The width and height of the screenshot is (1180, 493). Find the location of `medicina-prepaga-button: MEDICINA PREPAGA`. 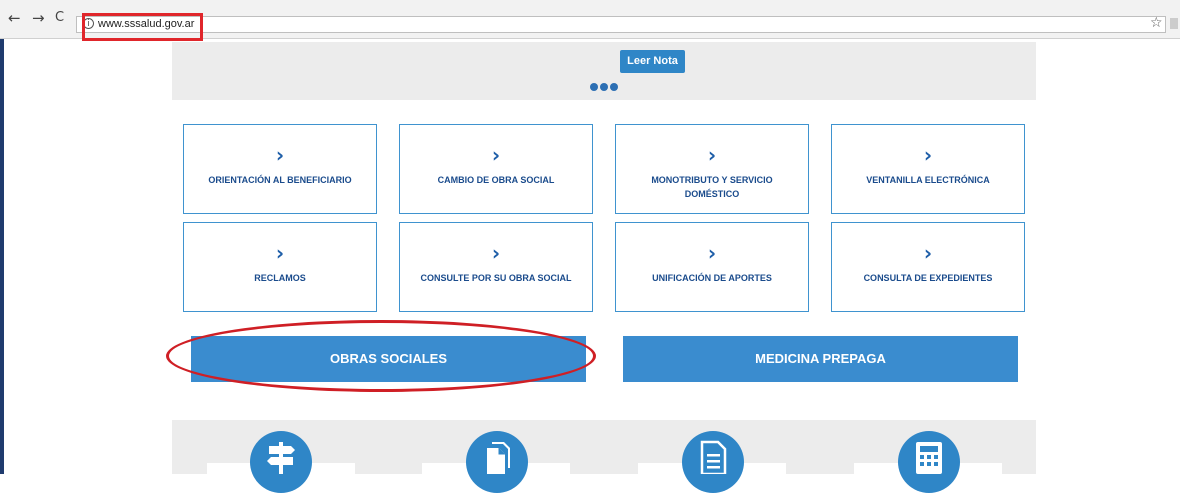

medicina-prepaga-button: MEDICINA PREPAGA is located at coordinates (820, 359).